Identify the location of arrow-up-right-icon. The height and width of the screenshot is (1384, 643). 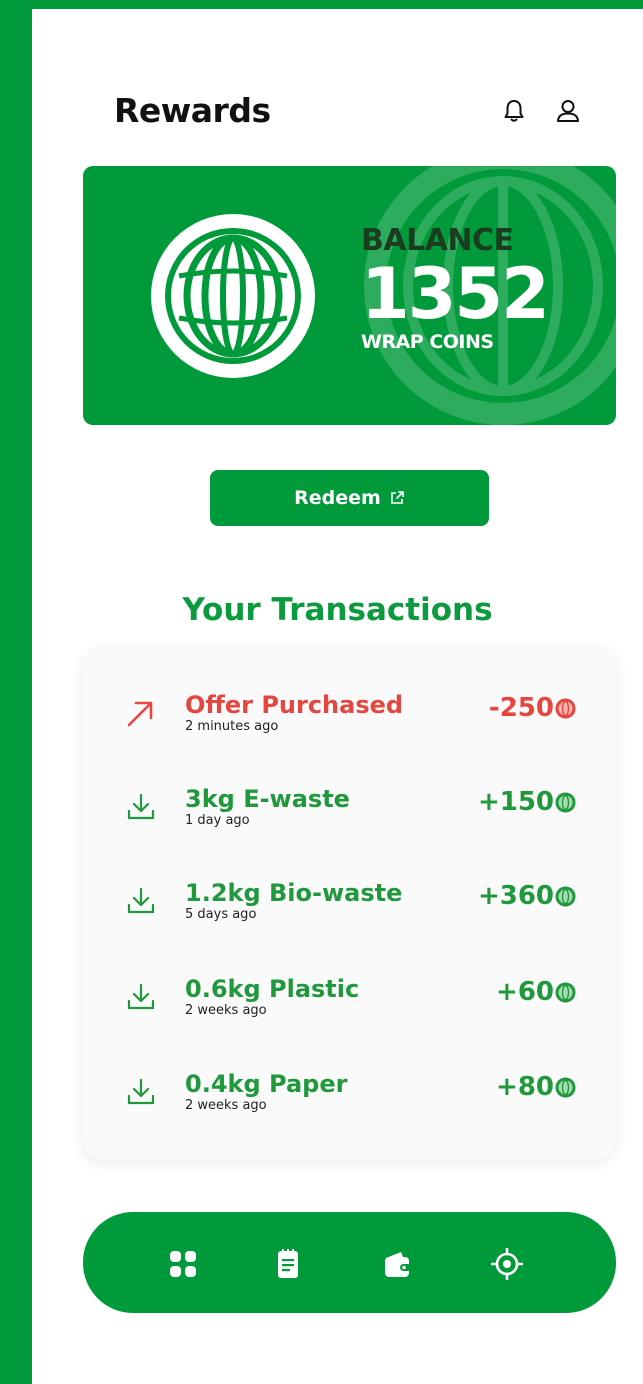
(140, 714).